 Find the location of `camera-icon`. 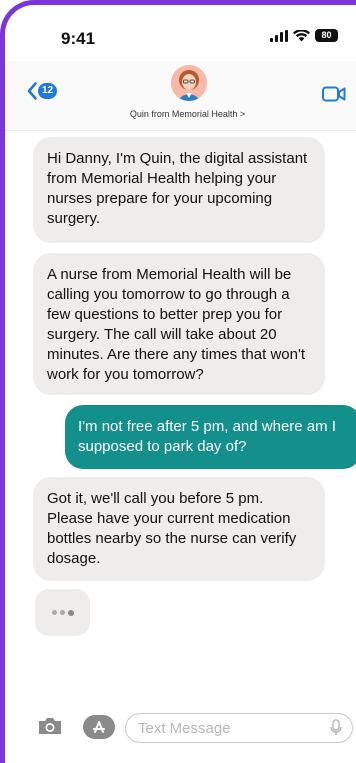

camera-icon is located at coordinates (50, 726).